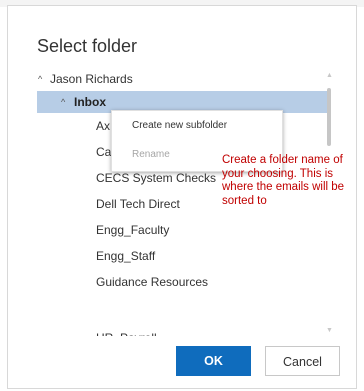  I want to click on dialog-title: Select folder, so click(87, 46).